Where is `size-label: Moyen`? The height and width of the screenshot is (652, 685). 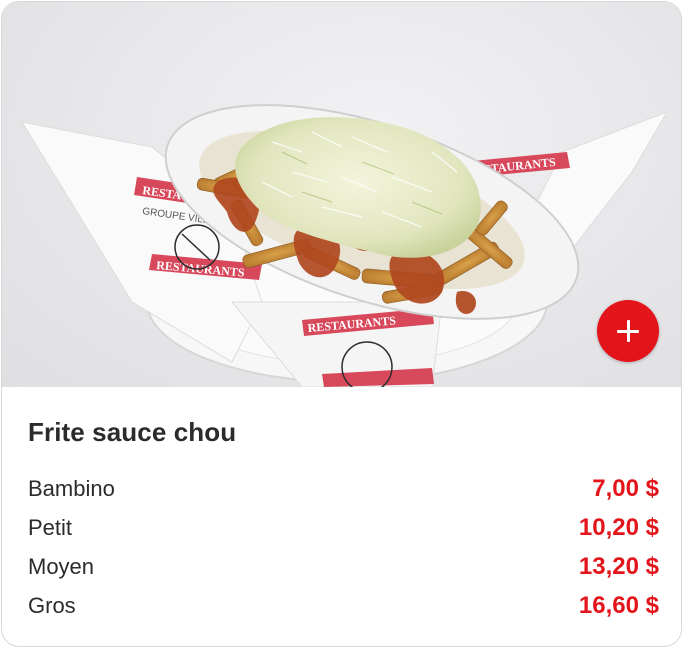 size-label: Moyen is located at coordinates (61, 566).